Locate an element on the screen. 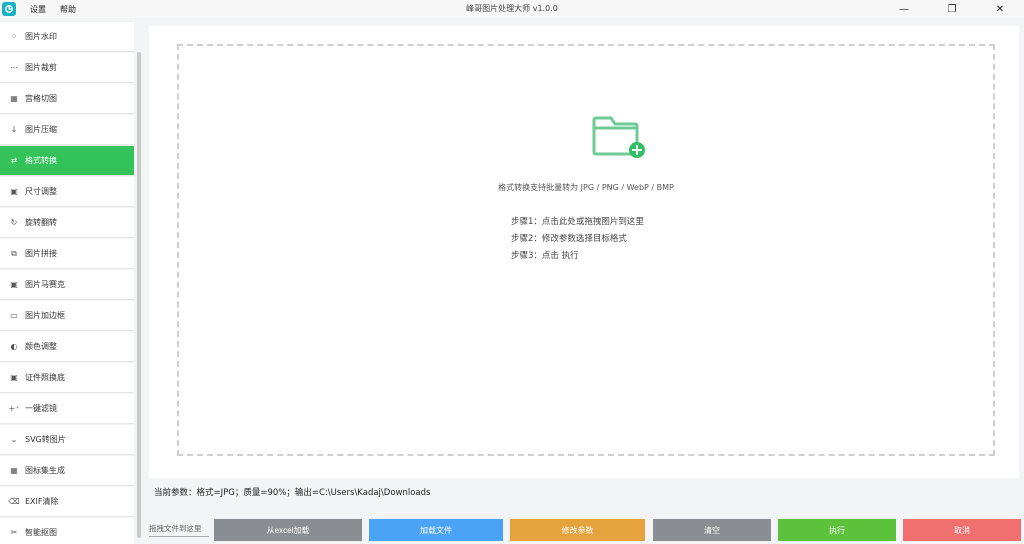 The image size is (1024, 544). sidebar-item-label: 图片加边框 is located at coordinates (45, 315).